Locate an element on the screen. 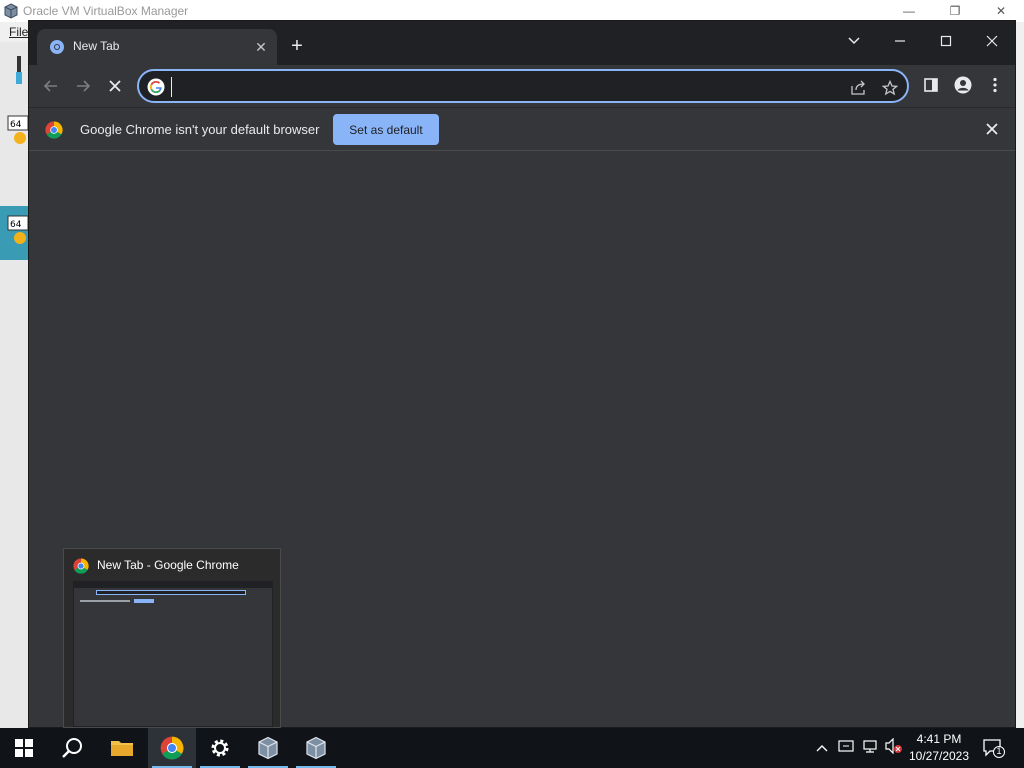  folder-icon is located at coordinates (122, 748).